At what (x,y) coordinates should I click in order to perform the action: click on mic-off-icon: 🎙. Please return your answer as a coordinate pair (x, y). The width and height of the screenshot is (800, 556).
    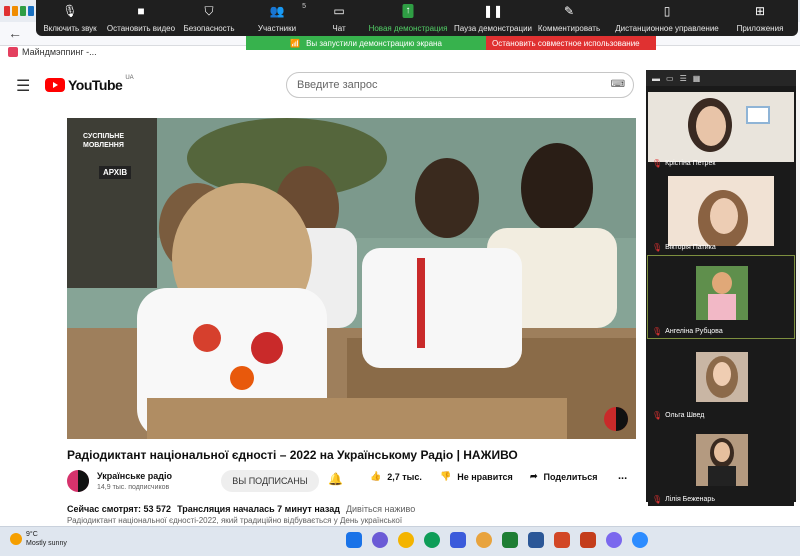
    Looking at the image, I should click on (70, 11).